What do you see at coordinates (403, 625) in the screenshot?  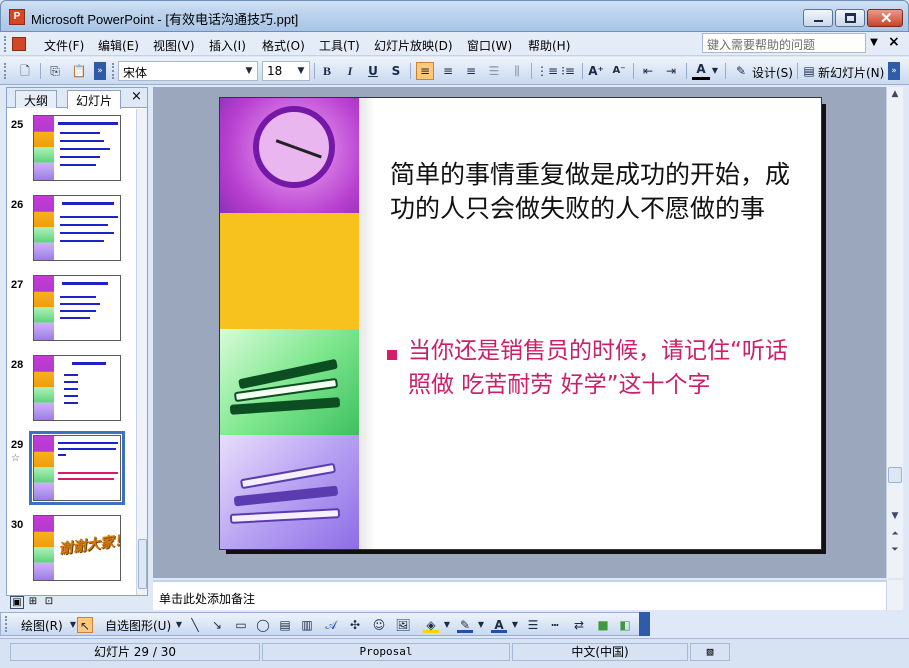 I see `picture-icon: 🖼` at bounding box center [403, 625].